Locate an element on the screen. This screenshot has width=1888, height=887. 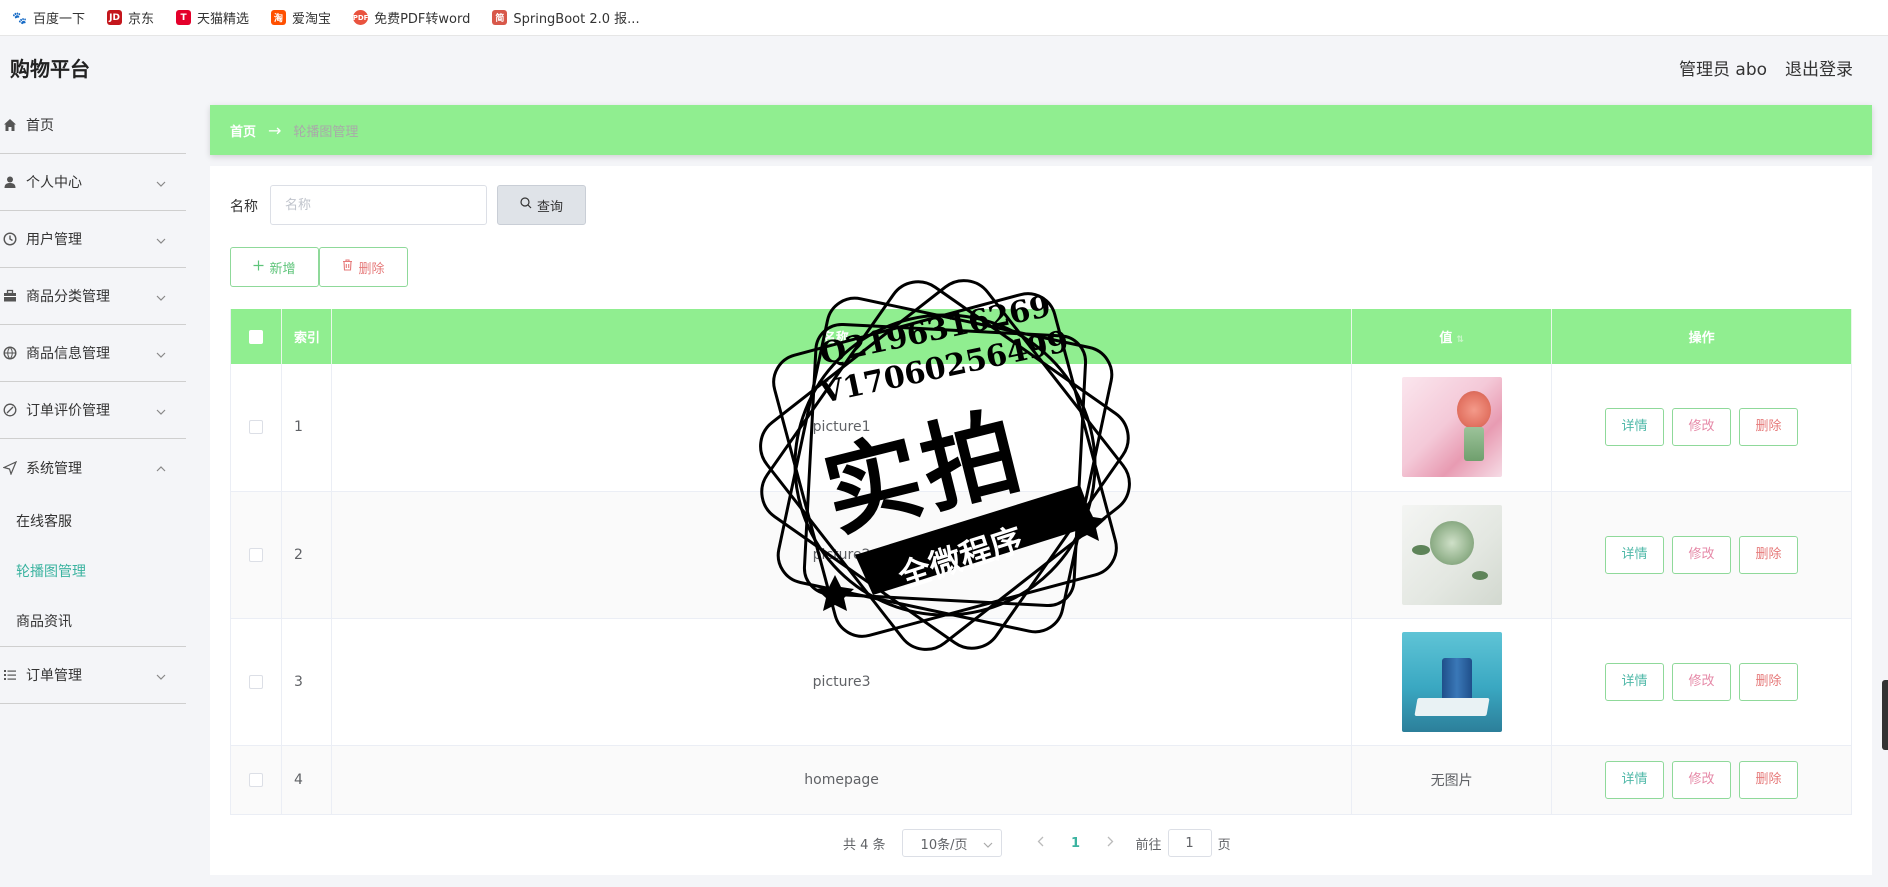
top-header: 购物平台 管理员 abo 退出登录 is located at coordinates (944, 66).